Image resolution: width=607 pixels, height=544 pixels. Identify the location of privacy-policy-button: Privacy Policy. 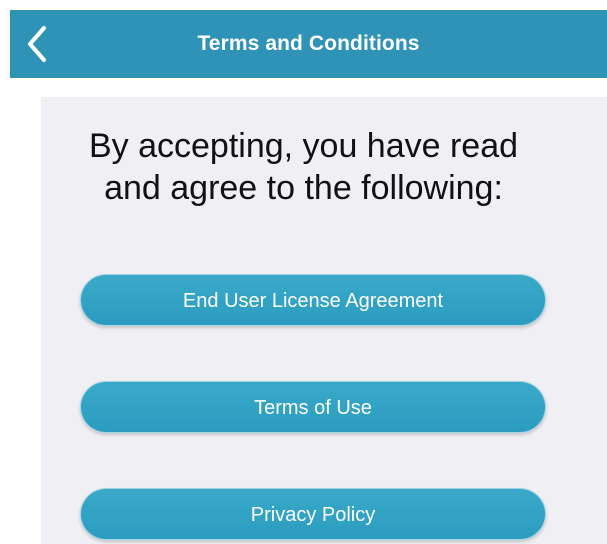
(313, 514).